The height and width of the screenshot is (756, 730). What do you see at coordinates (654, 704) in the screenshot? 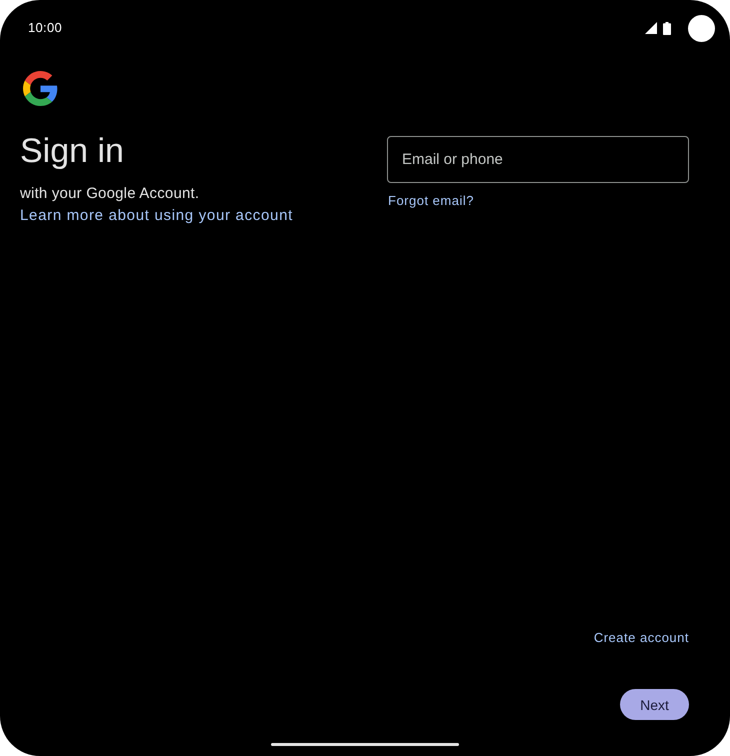
I see `next-button: Next` at bounding box center [654, 704].